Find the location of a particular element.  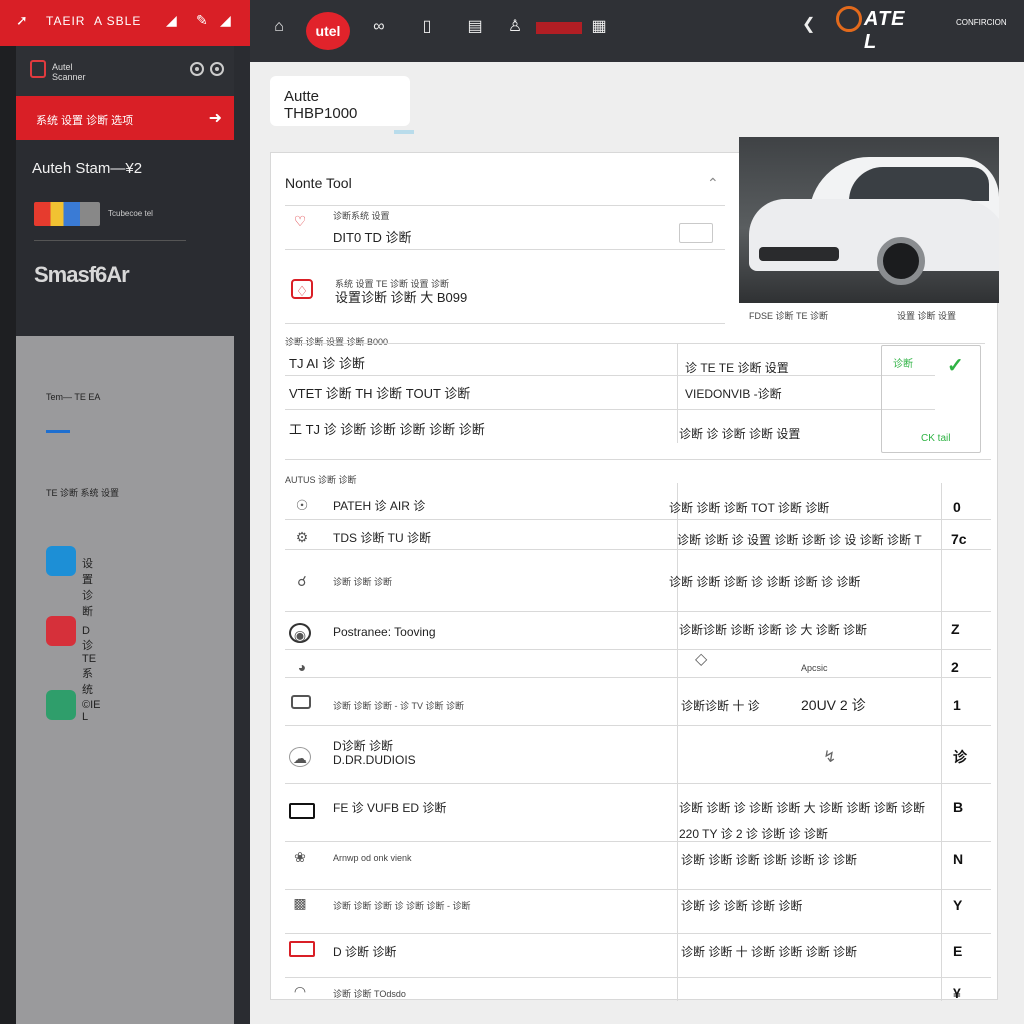

back-icon: ❮ is located at coordinates (808, 24).